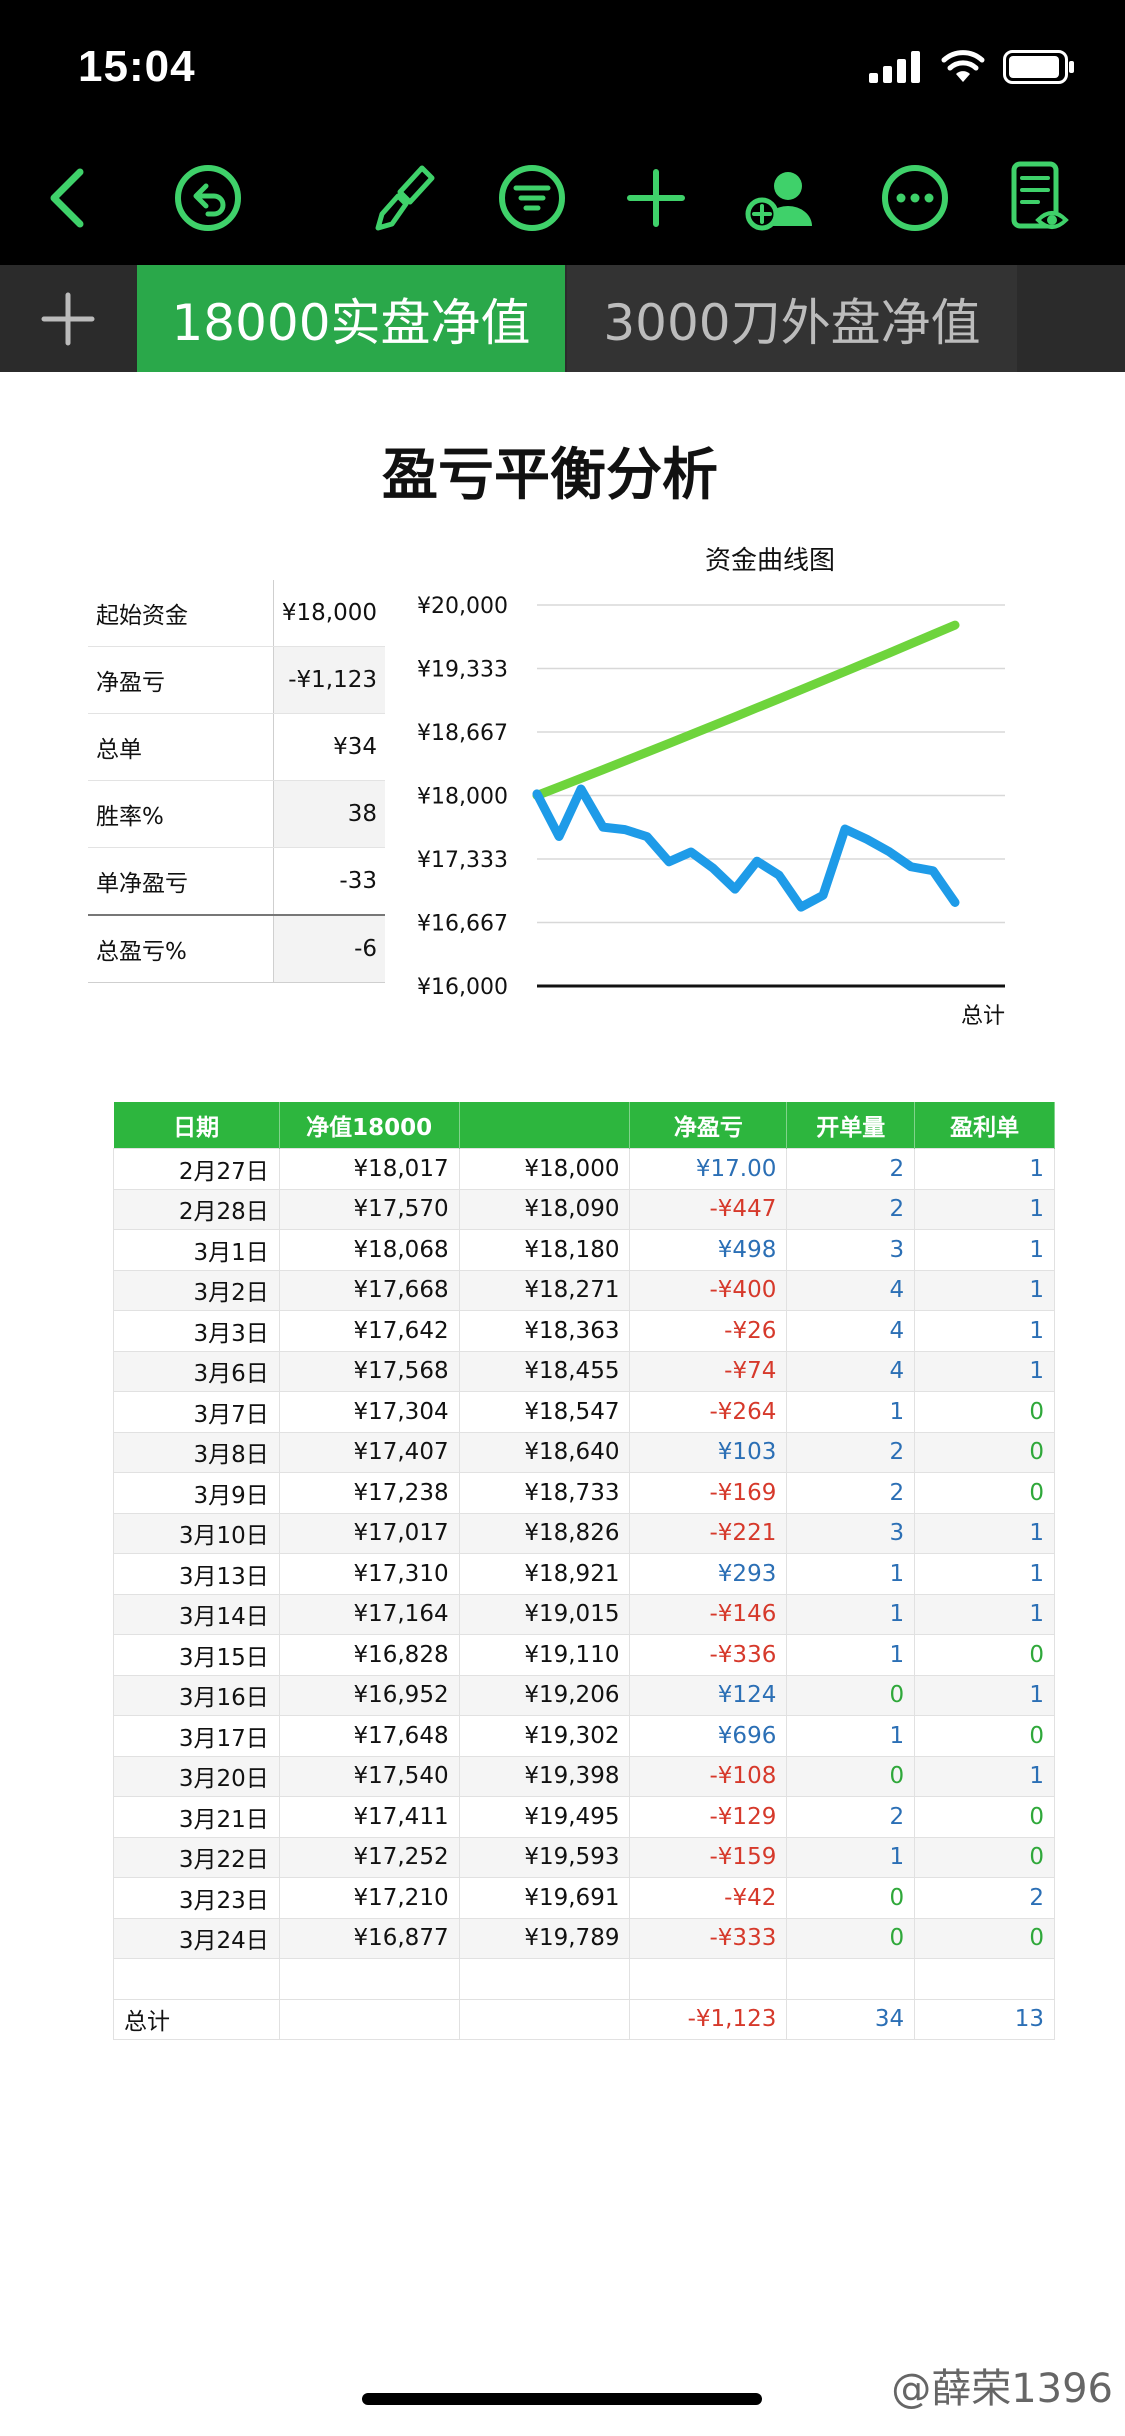 This screenshot has width=1125, height=2436. Describe the element at coordinates (328, 613) in the screenshot. I see `summary-value: ¥18,000` at that location.